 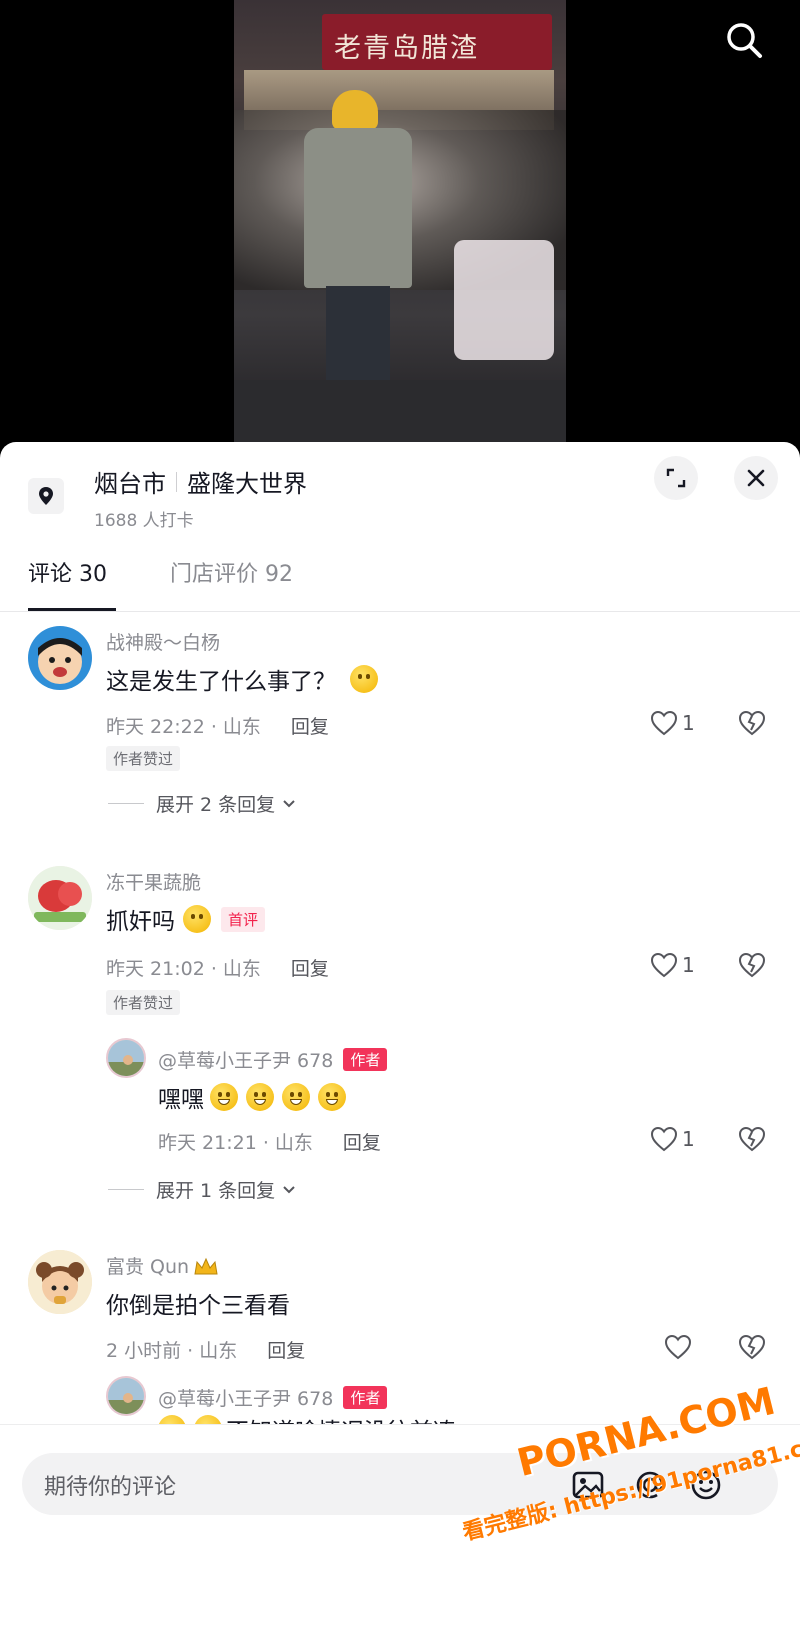 I want to click on person-in-helmet, so click(x=358, y=260).